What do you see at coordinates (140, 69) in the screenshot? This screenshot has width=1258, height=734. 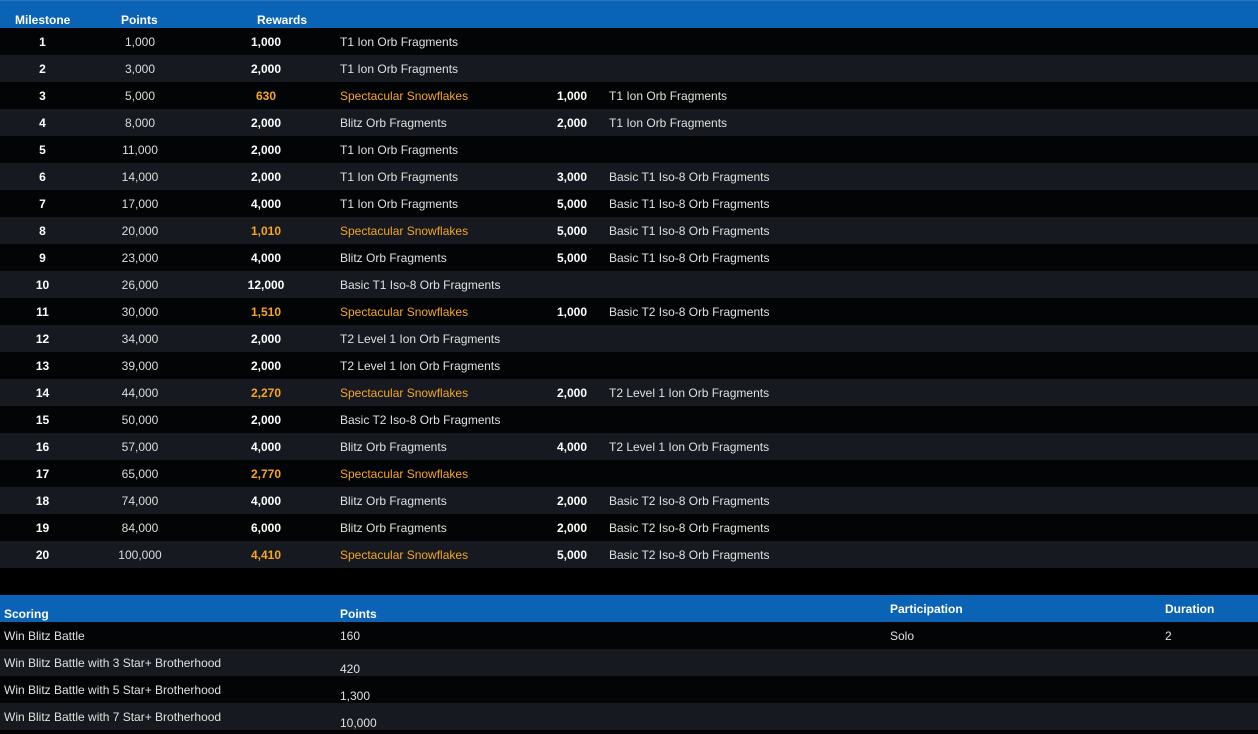 I see `milestone-points: 3,000` at bounding box center [140, 69].